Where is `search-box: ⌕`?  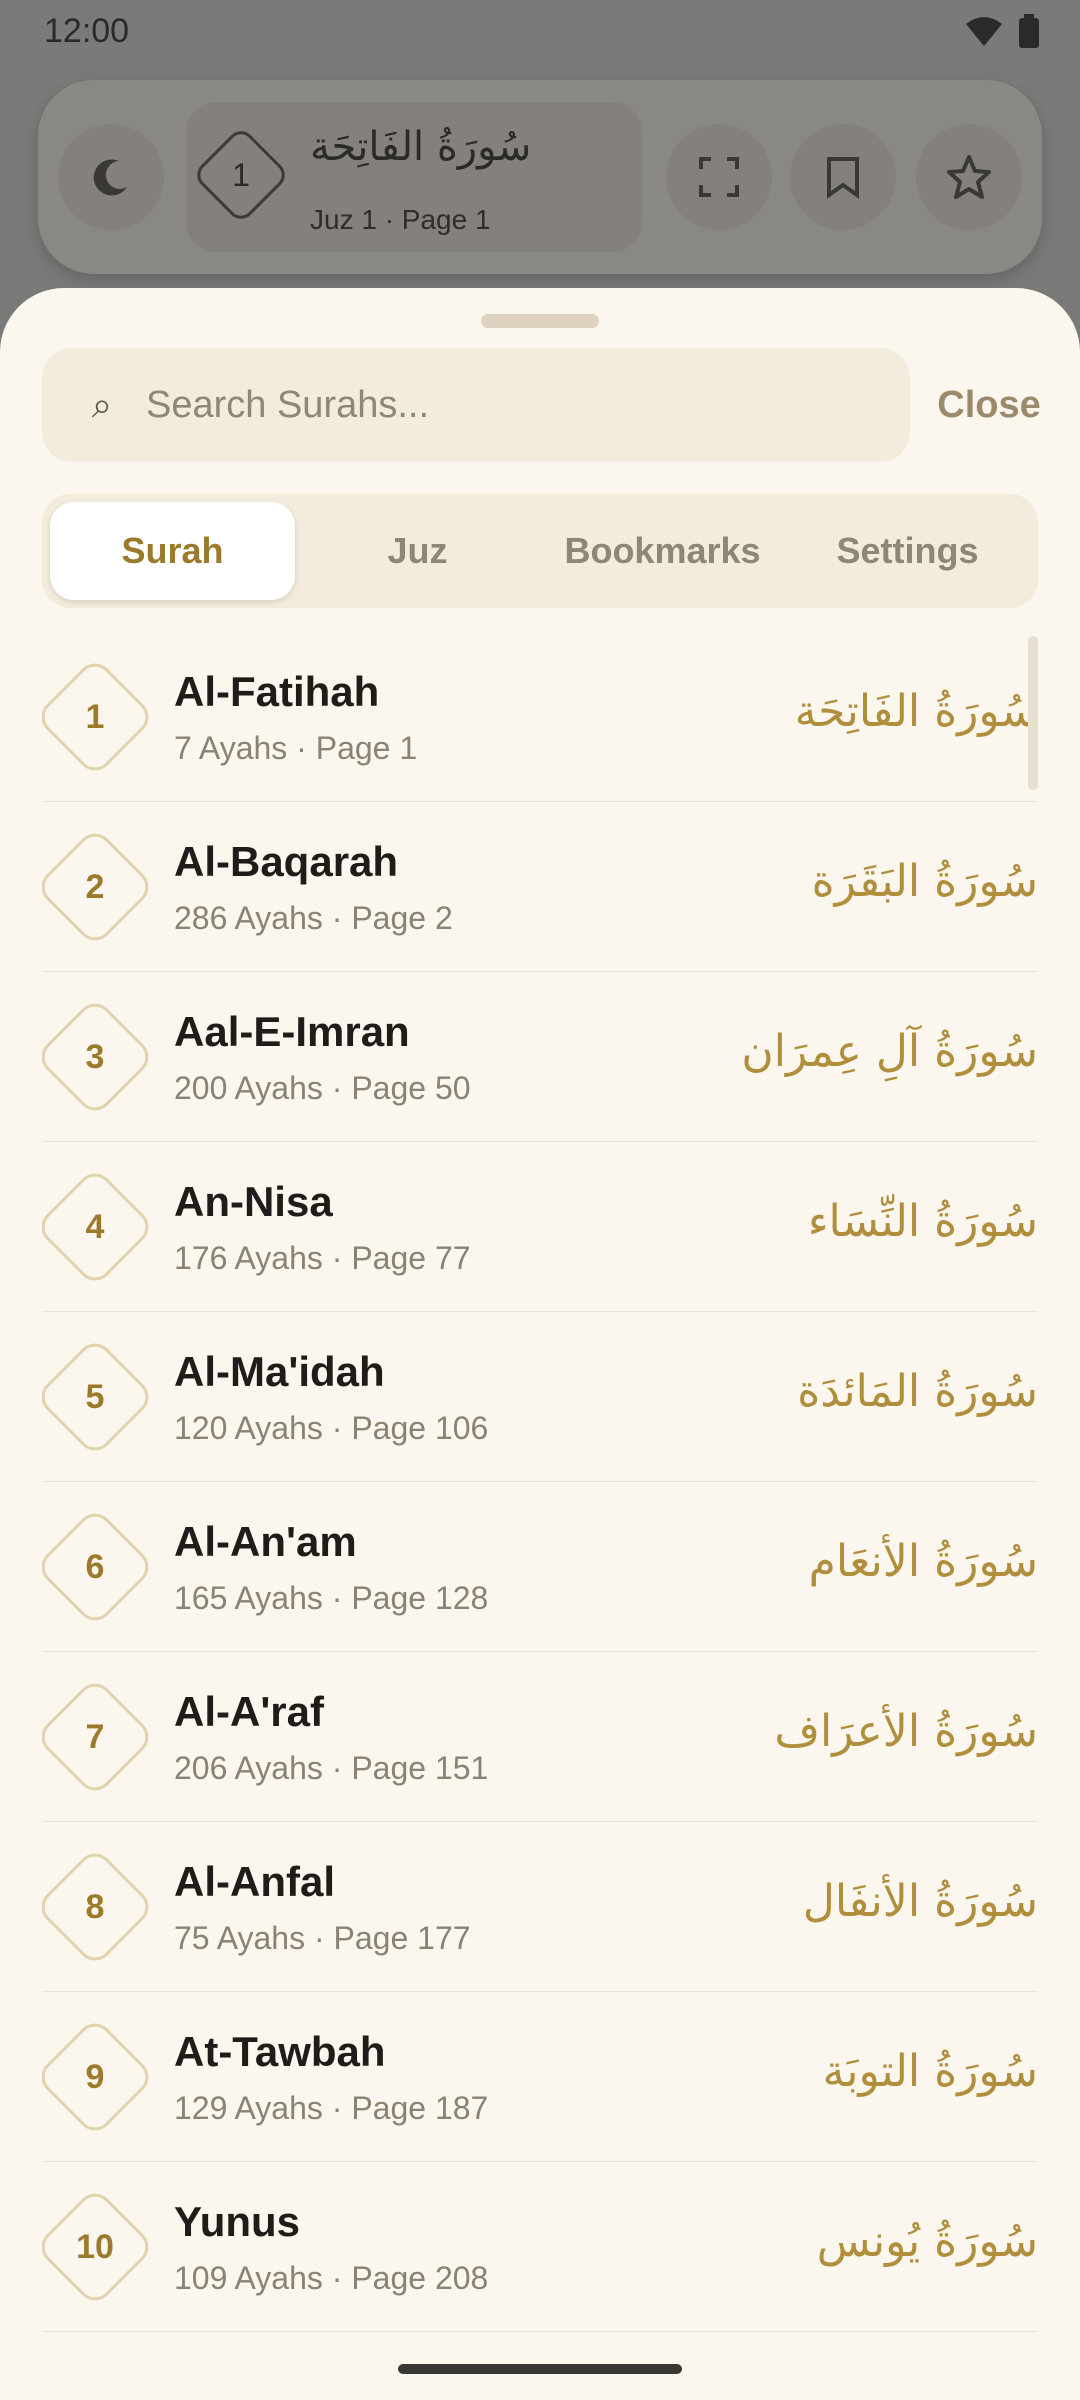 search-box: ⌕ is located at coordinates (476, 405).